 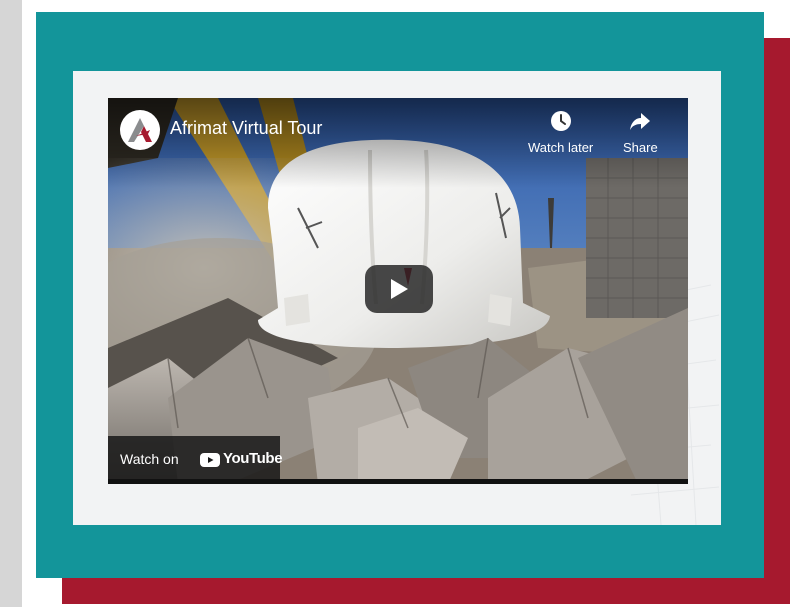 I want to click on watch-later-button: Watch later, so click(x=560, y=131).